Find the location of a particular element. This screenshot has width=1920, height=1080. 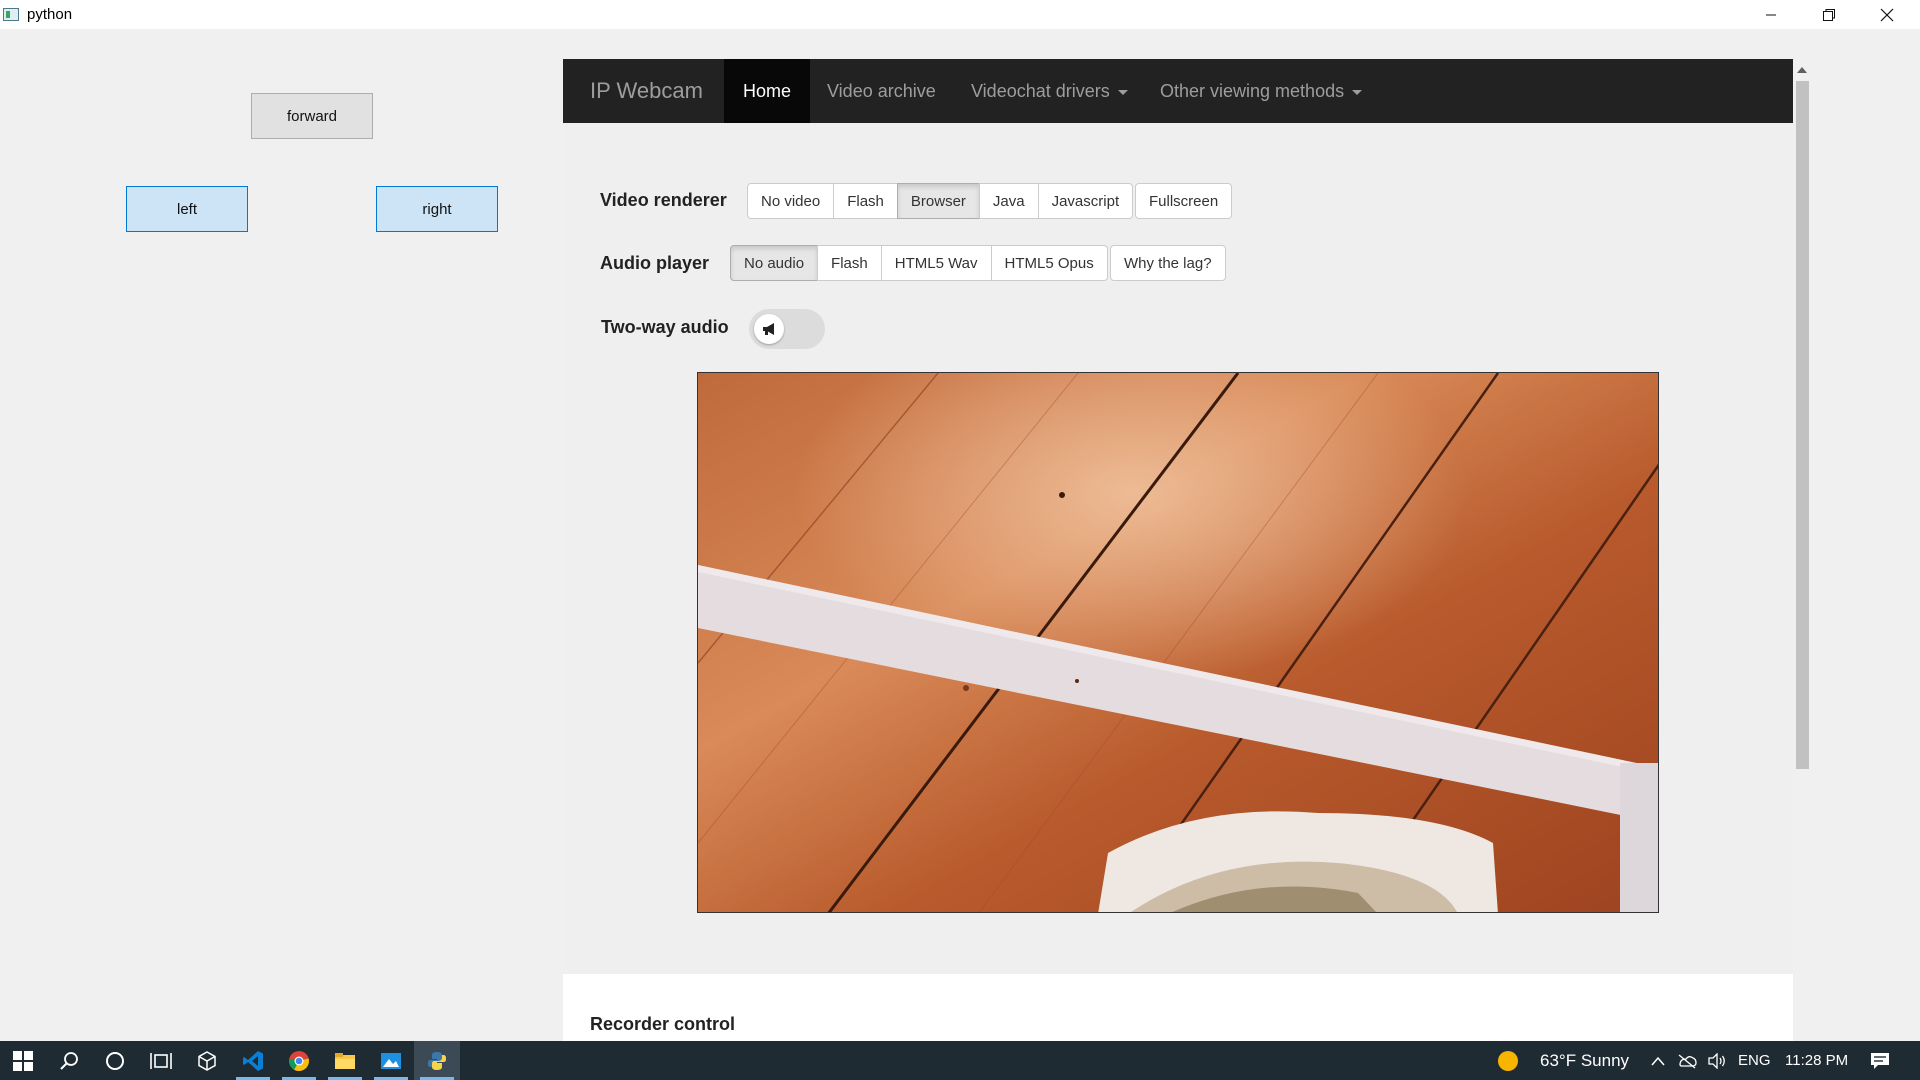

fullscreen-button: Fullscreen is located at coordinates (1184, 201).